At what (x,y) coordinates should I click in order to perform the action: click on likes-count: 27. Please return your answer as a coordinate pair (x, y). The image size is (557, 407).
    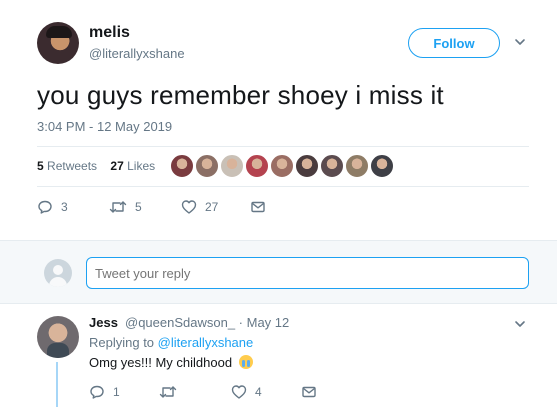
    Looking at the image, I should click on (117, 166).